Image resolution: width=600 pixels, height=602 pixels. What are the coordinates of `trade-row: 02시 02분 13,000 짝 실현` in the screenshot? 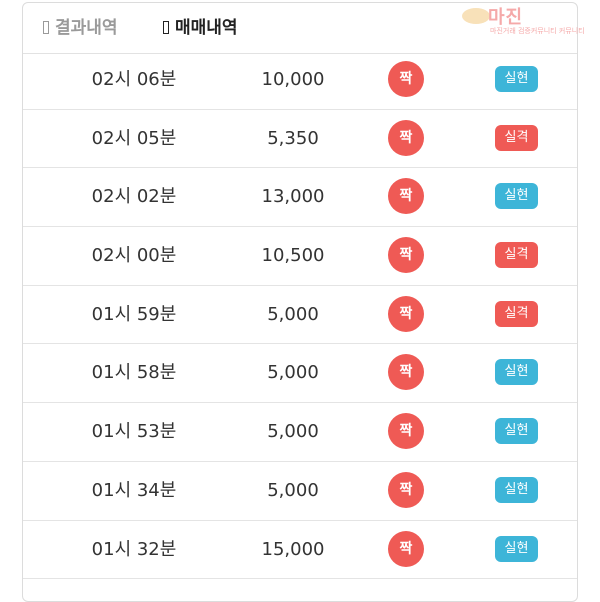 It's located at (300, 198).